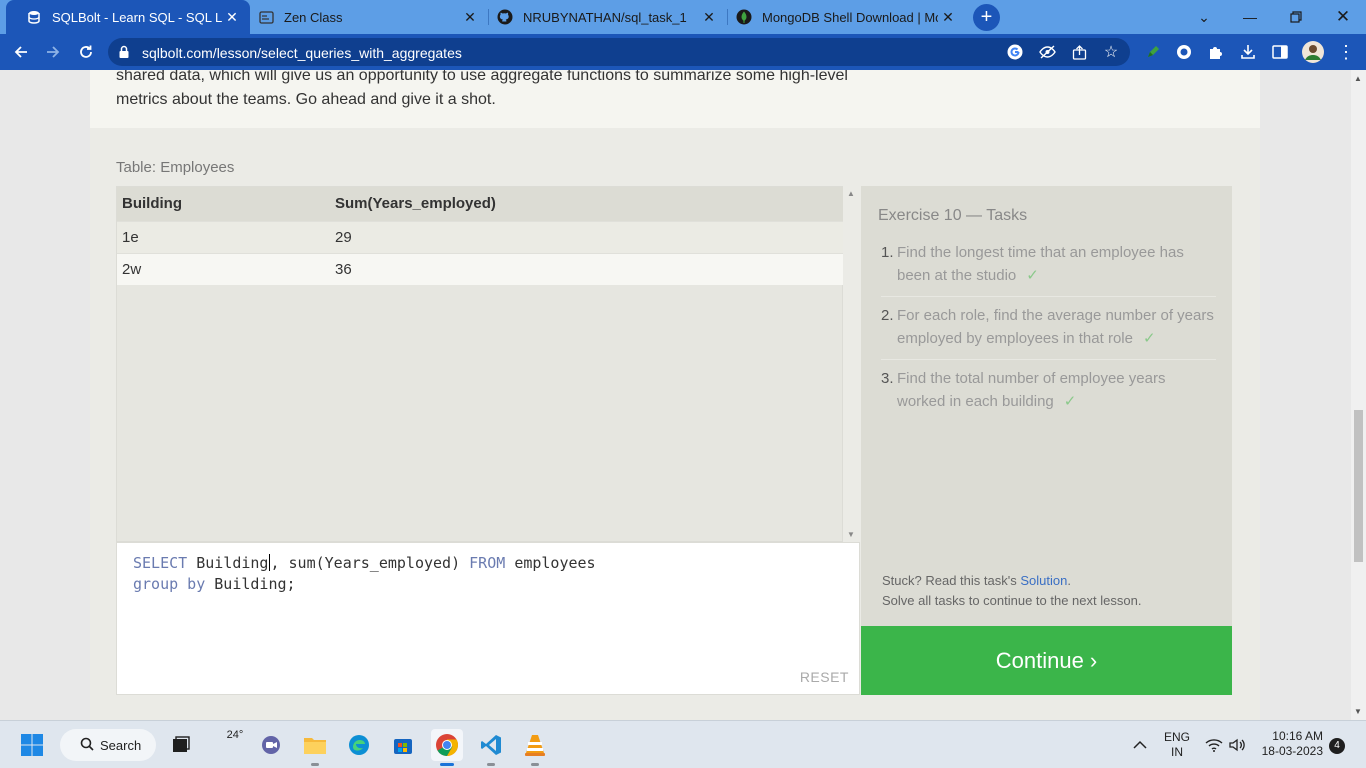 The height and width of the screenshot is (768, 1366). I want to click on tab-zen-class: Zen Class ✕, so click(363, 17).